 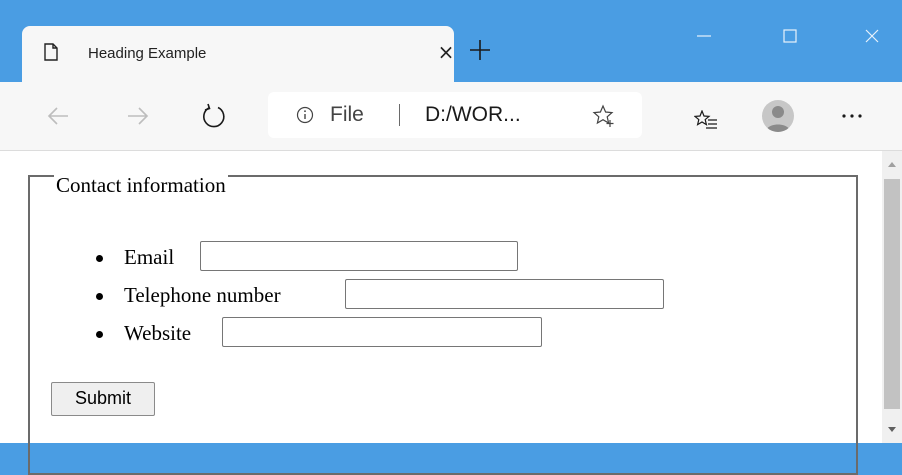 What do you see at coordinates (382, 332) in the screenshot?
I see `website-field` at bounding box center [382, 332].